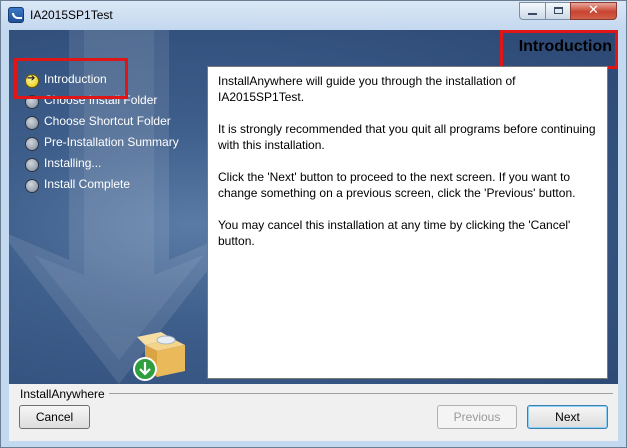 The image size is (627, 448). What do you see at coordinates (87, 184) in the screenshot?
I see `step-label: Install Complete` at bounding box center [87, 184].